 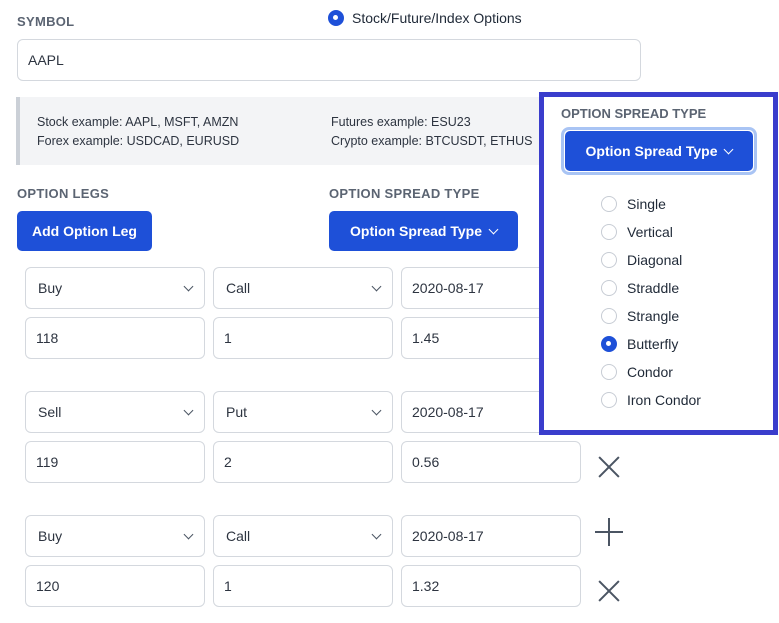 What do you see at coordinates (650, 232) in the screenshot?
I see `option-label: Vertical` at bounding box center [650, 232].